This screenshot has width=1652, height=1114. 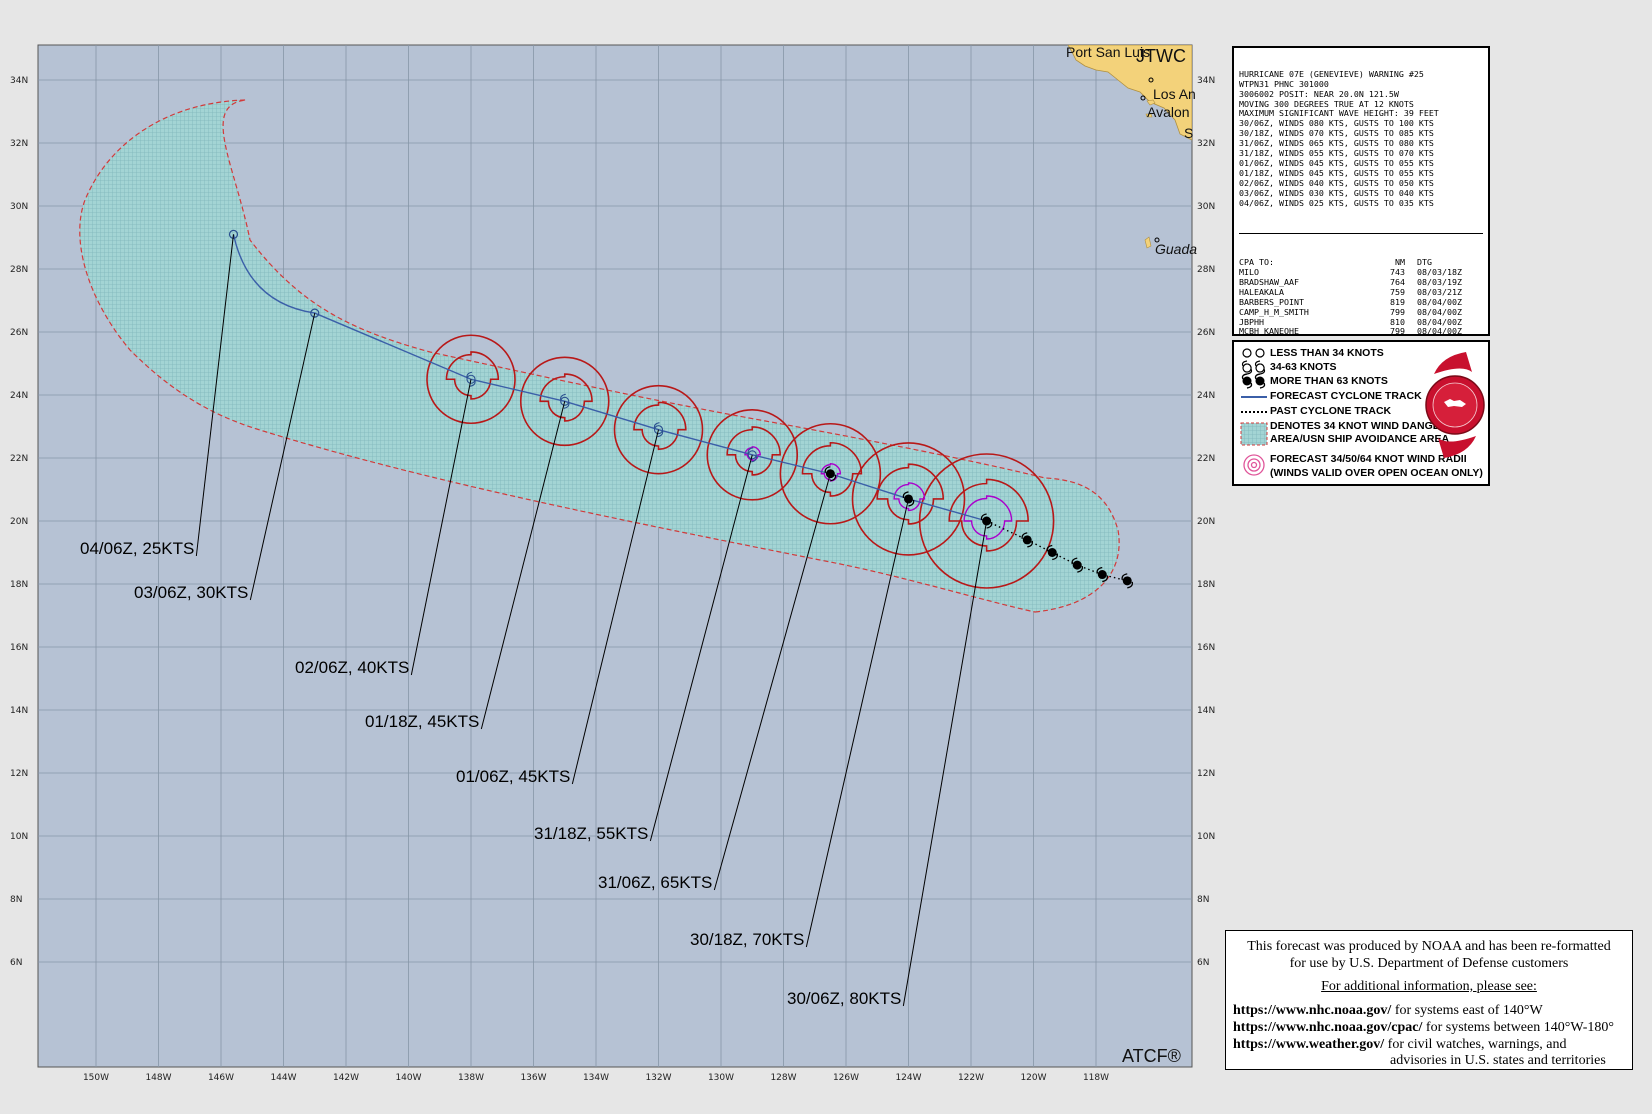 What do you see at coordinates (1253, 353) in the screenshot?
I see `less-than-34-icon` at bounding box center [1253, 353].